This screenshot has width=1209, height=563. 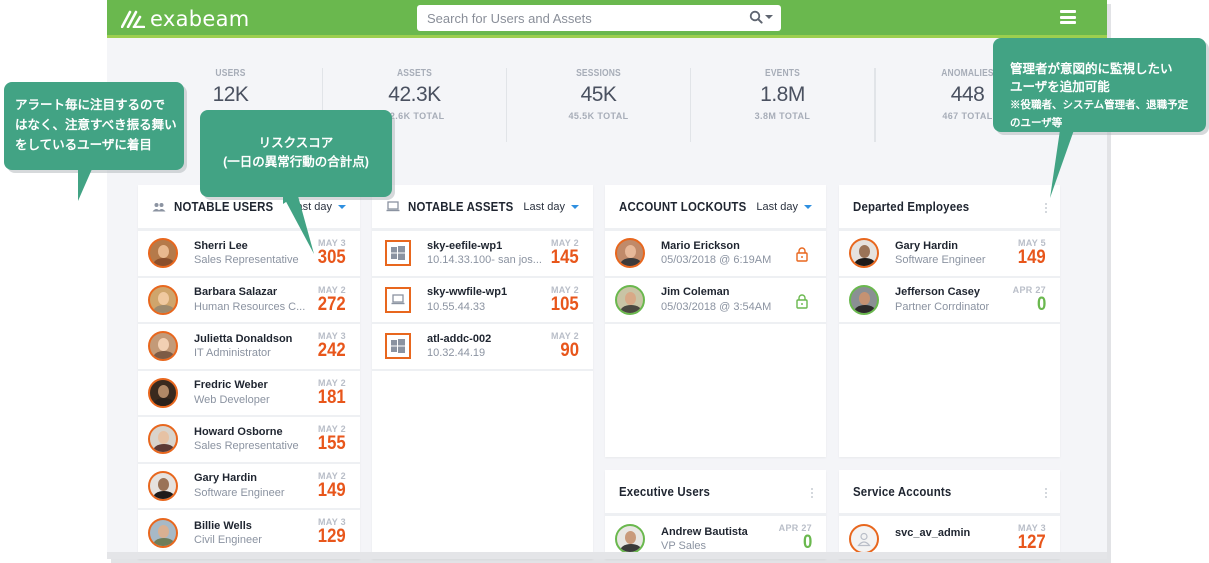 What do you see at coordinates (1060, 87) in the screenshot?
I see `callout-line: ユーザを追加可能` at bounding box center [1060, 87].